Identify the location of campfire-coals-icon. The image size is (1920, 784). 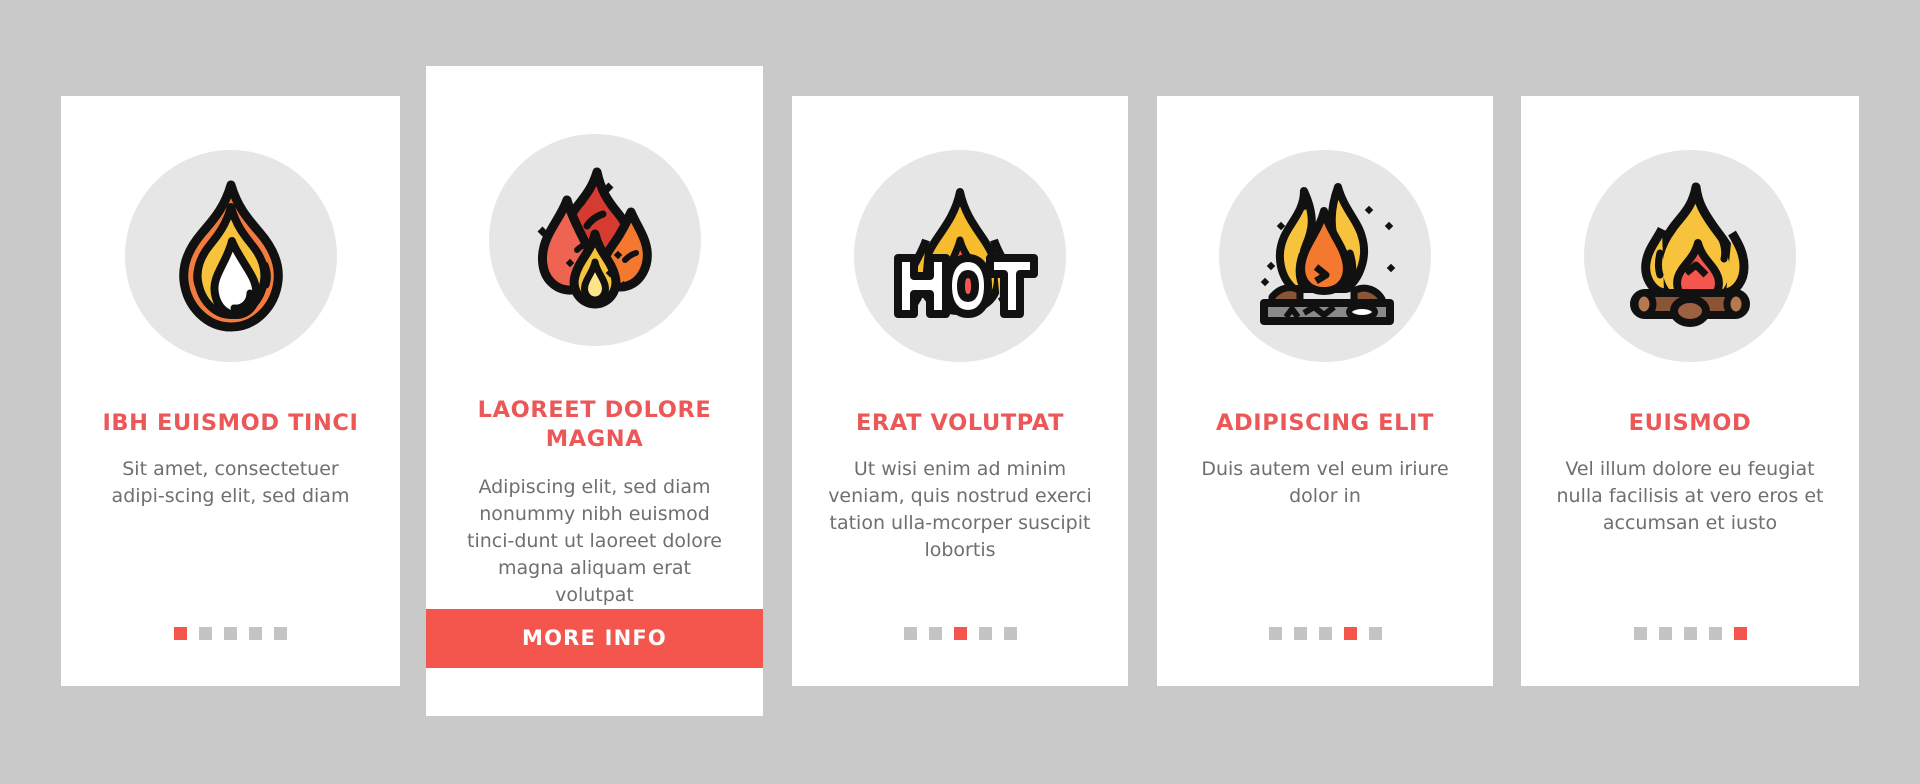
(1325, 256).